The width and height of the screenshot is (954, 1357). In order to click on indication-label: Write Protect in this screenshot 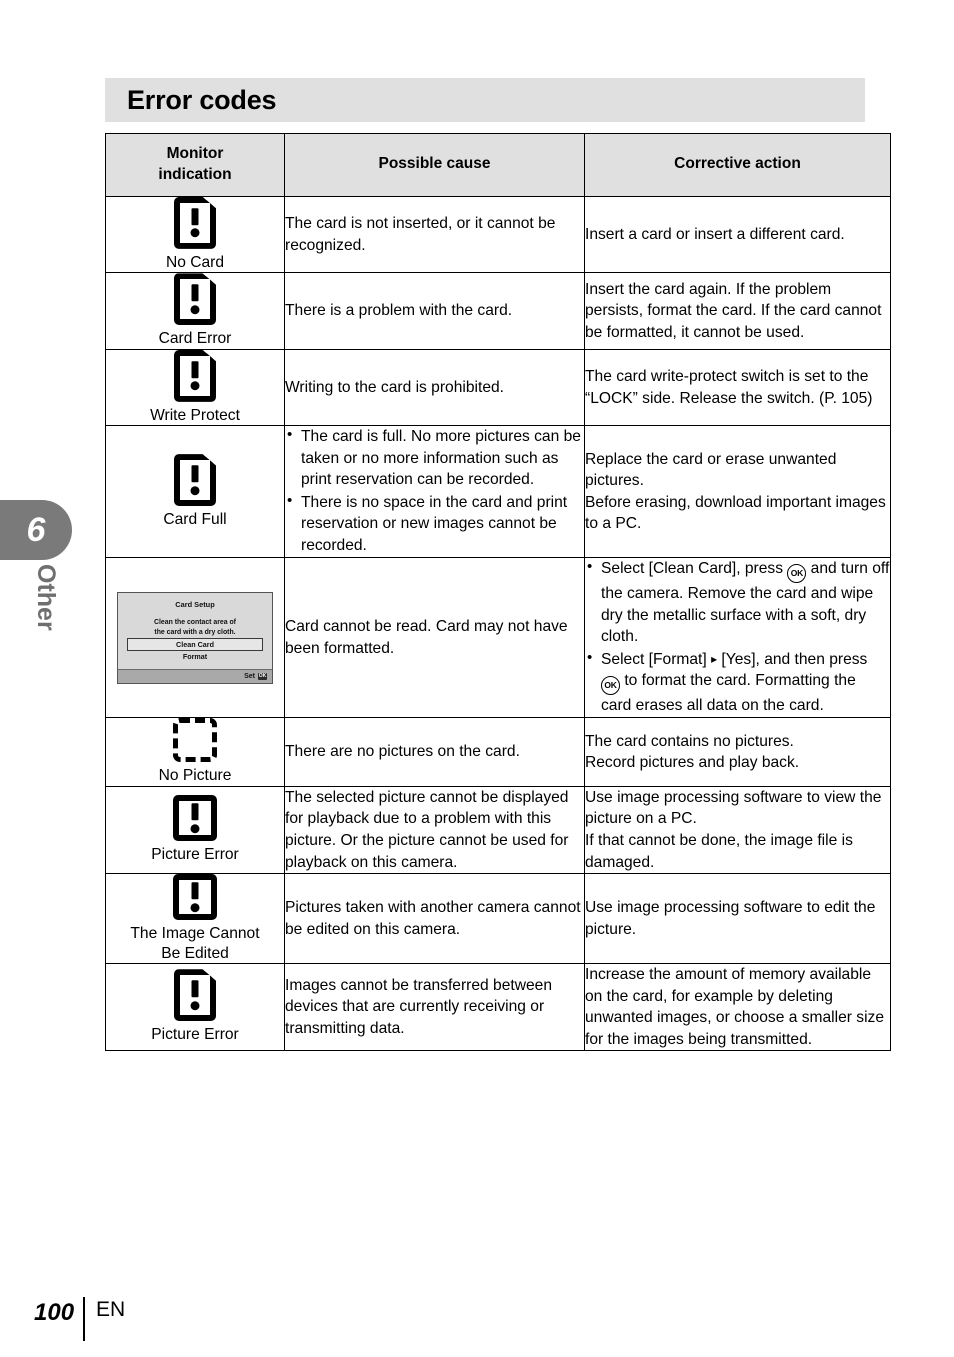, I will do `click(195, 415)`.